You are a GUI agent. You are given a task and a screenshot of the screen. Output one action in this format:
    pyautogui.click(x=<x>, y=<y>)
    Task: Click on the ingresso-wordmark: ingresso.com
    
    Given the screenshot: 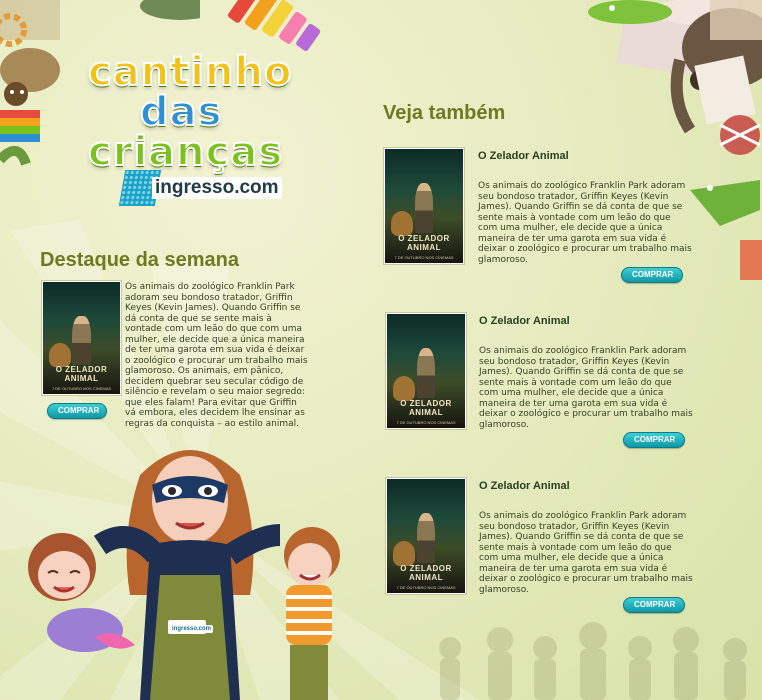 What is the action you would take?
    pyautogui.click(x=217, y=188)
    